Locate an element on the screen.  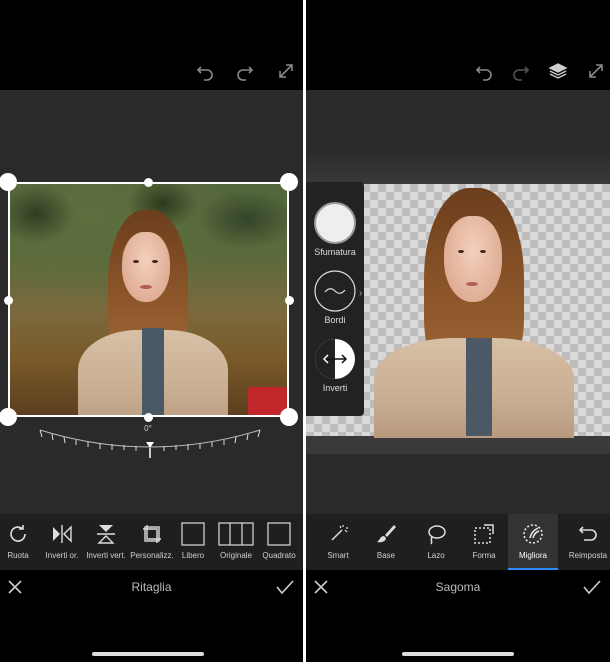
square-ratio-icon is located at coordinates (279, 534).